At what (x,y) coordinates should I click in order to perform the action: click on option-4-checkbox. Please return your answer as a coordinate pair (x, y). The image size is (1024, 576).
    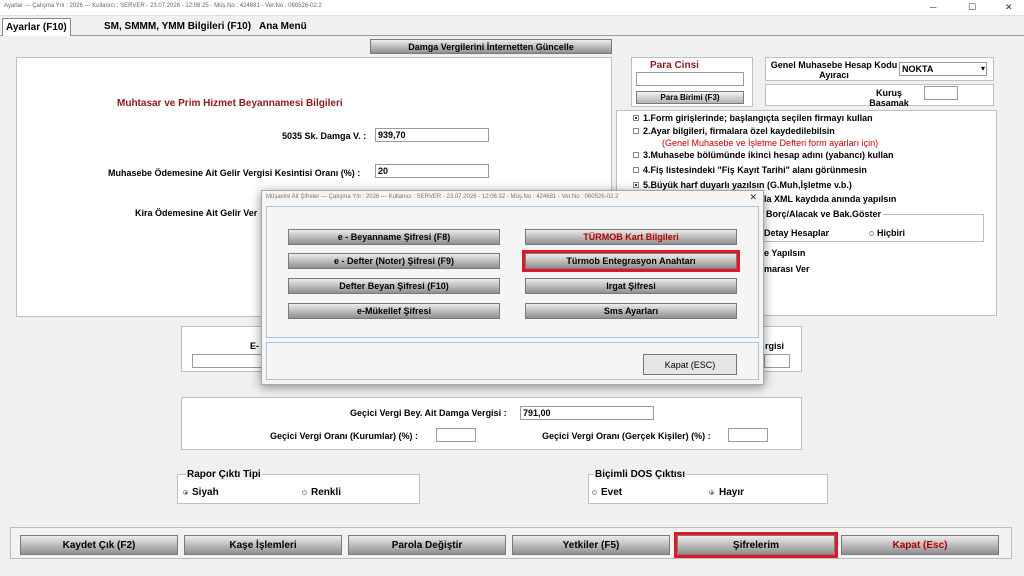
    Looking at the image, I should click on (636, 170).